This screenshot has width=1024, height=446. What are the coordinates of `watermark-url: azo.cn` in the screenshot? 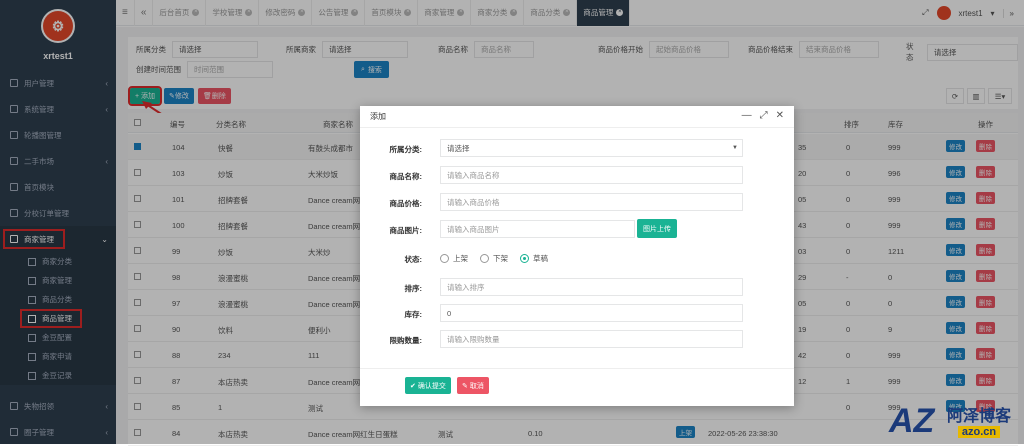 It's located at (979, 432).